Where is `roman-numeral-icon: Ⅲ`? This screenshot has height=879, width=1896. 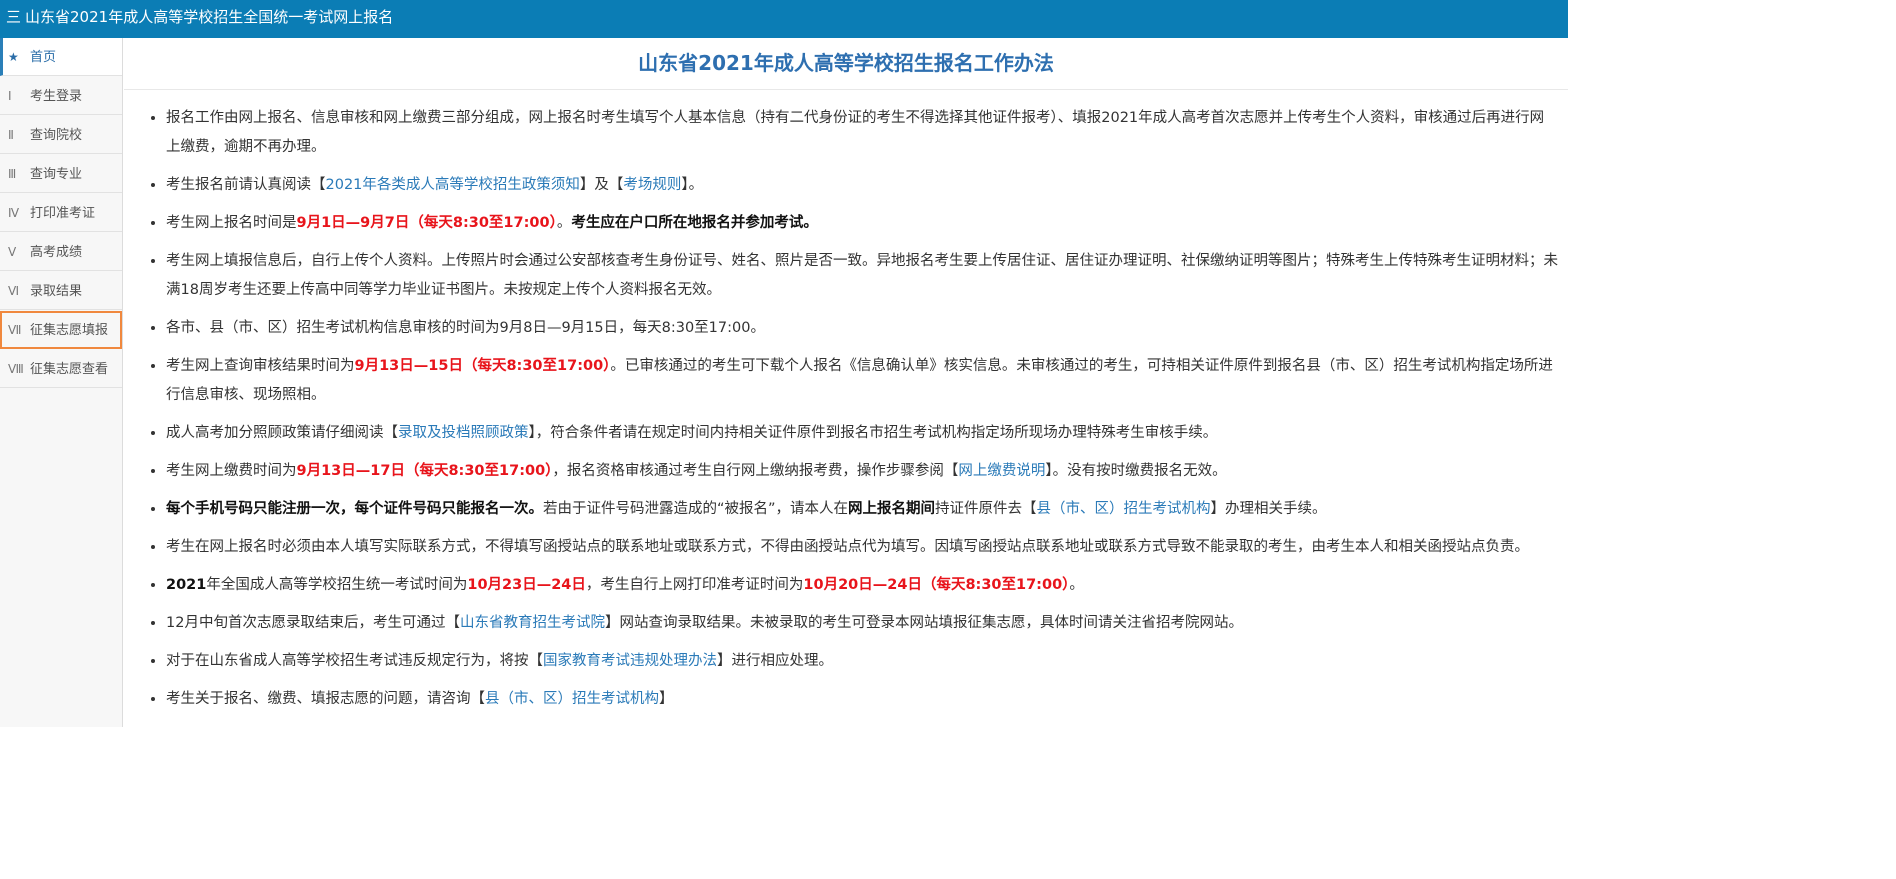
roman-numeral-icon: Ⅲ is located at coordinates (12, 174).